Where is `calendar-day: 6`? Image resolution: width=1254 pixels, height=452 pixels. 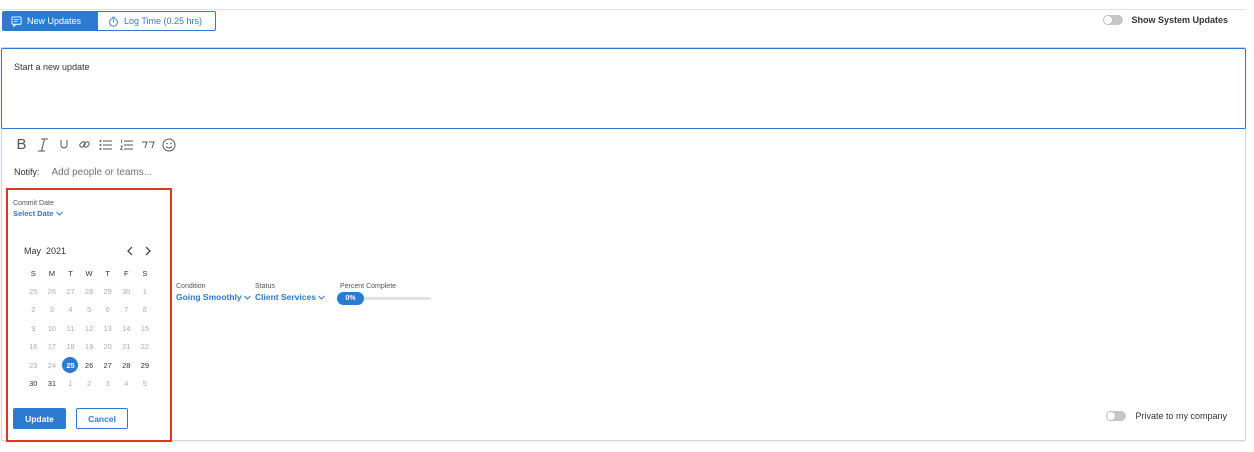
calendar-day: 6 is located at coordinates (107, 310).